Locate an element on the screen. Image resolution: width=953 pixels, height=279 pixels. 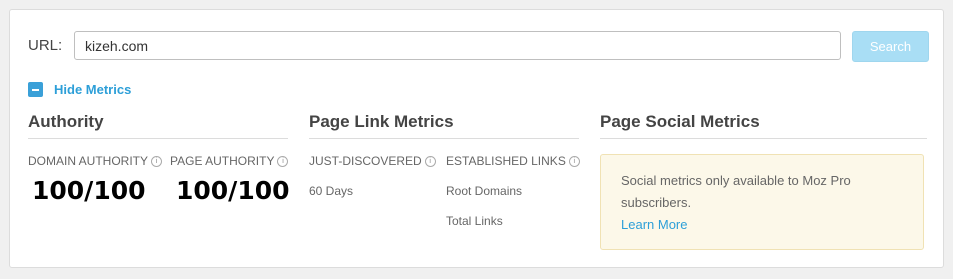
page-social-divider is located at coordinates (763, 138).